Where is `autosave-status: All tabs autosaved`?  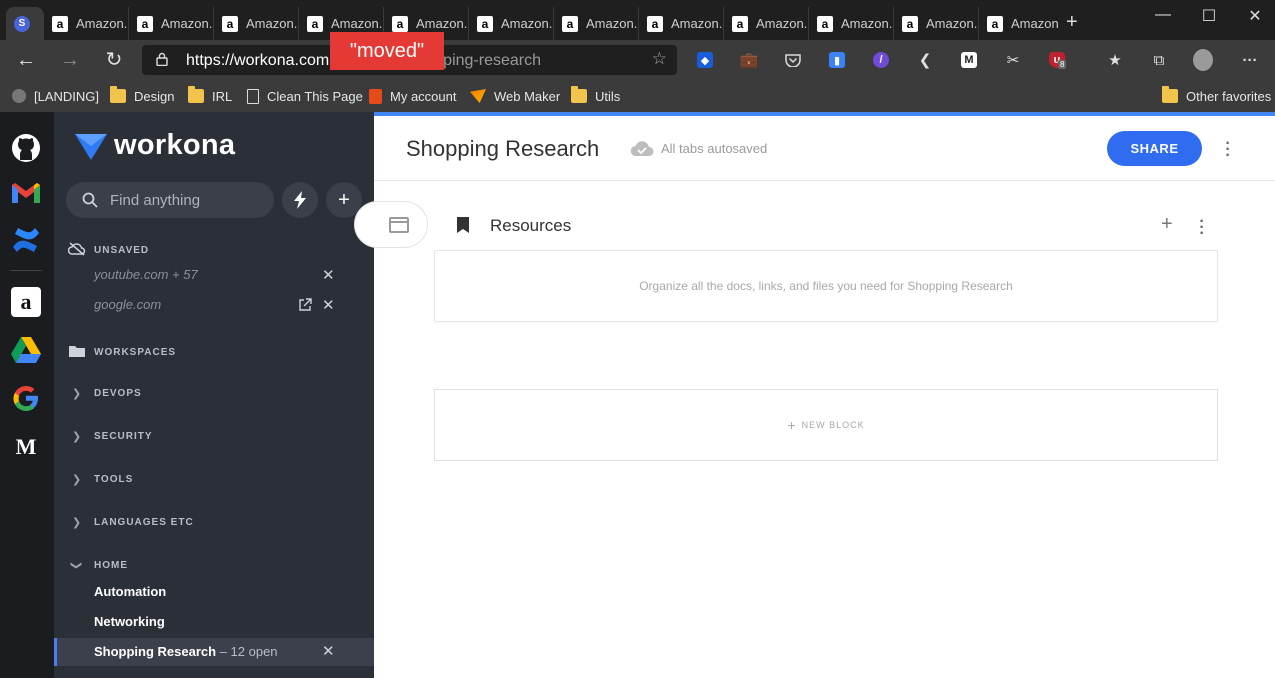
autosave-status: All tabs autosaved is located at coordinates (714, 148).